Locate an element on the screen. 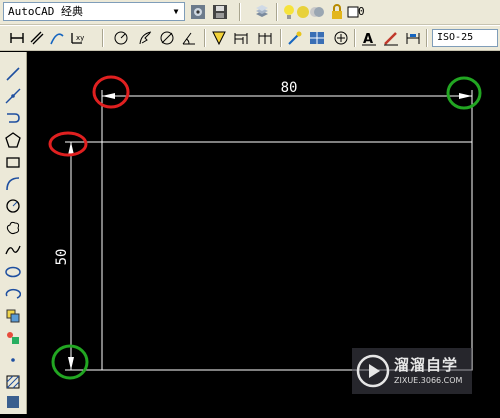 The image size is (500, 418). linear-dimension-icon is located at coordinates (17, 38).